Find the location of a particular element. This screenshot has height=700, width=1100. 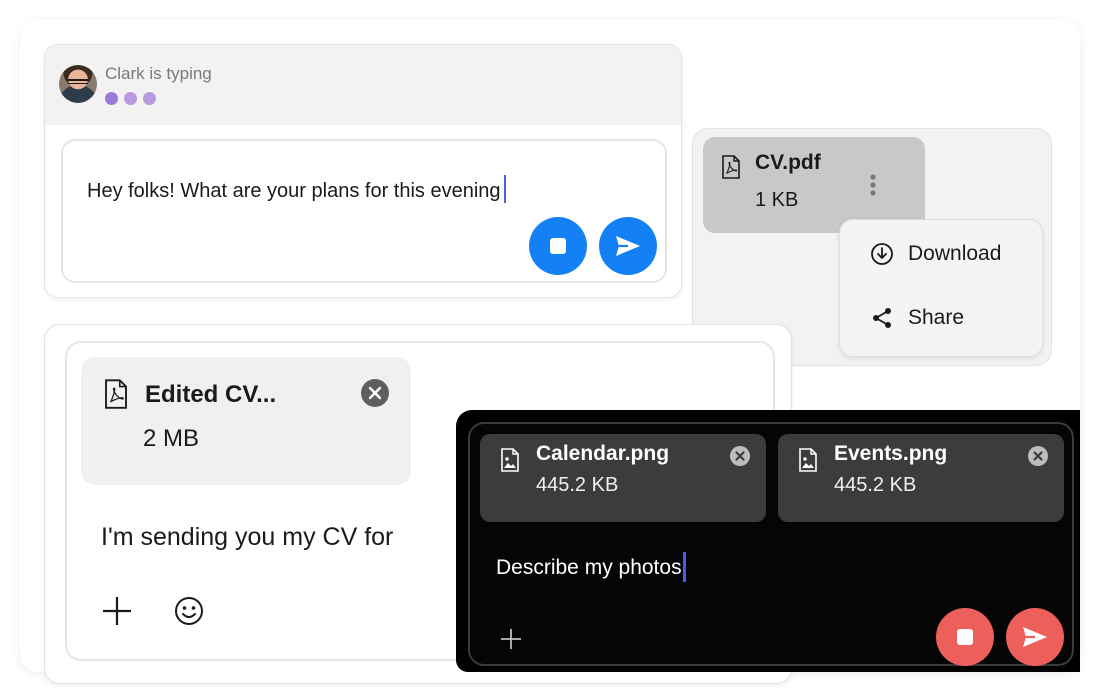

typing-status-text: Clark is typing is located at coordinates (158, 73).